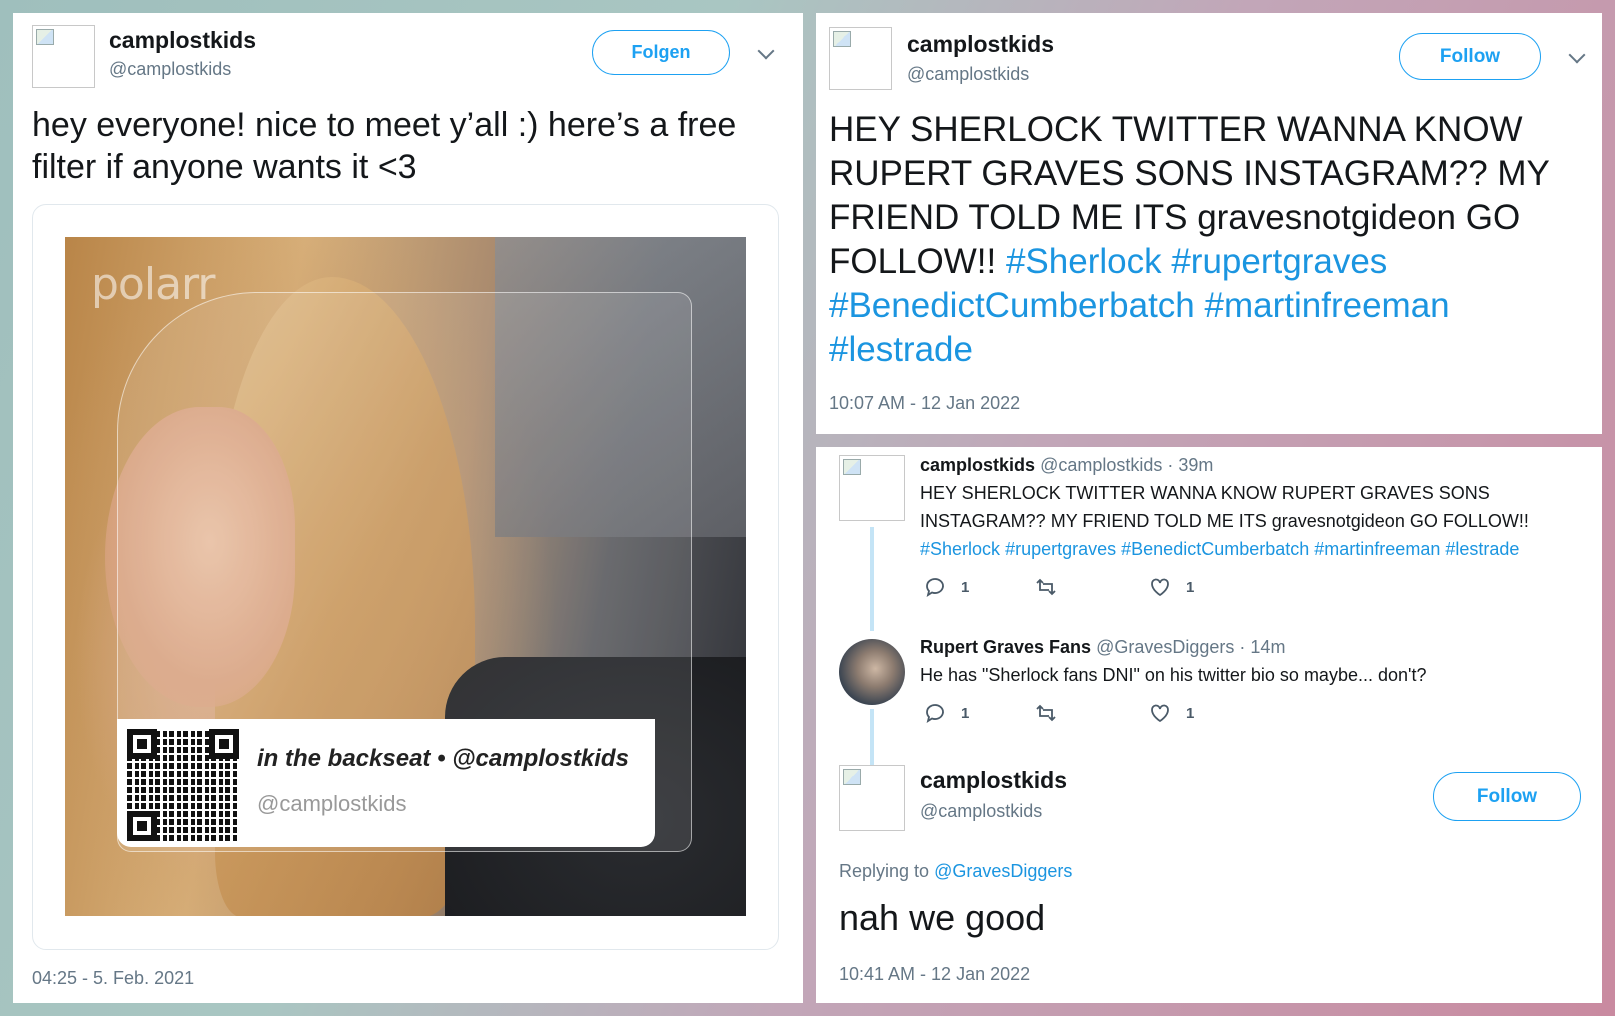 Image resolution: width=1615 pixels, height=1016 pixels. Describe the element at coordinates (924, 403) in the screenshot. I see `timestamp: 10:07 AM - 12 Jan 2022` at that location.